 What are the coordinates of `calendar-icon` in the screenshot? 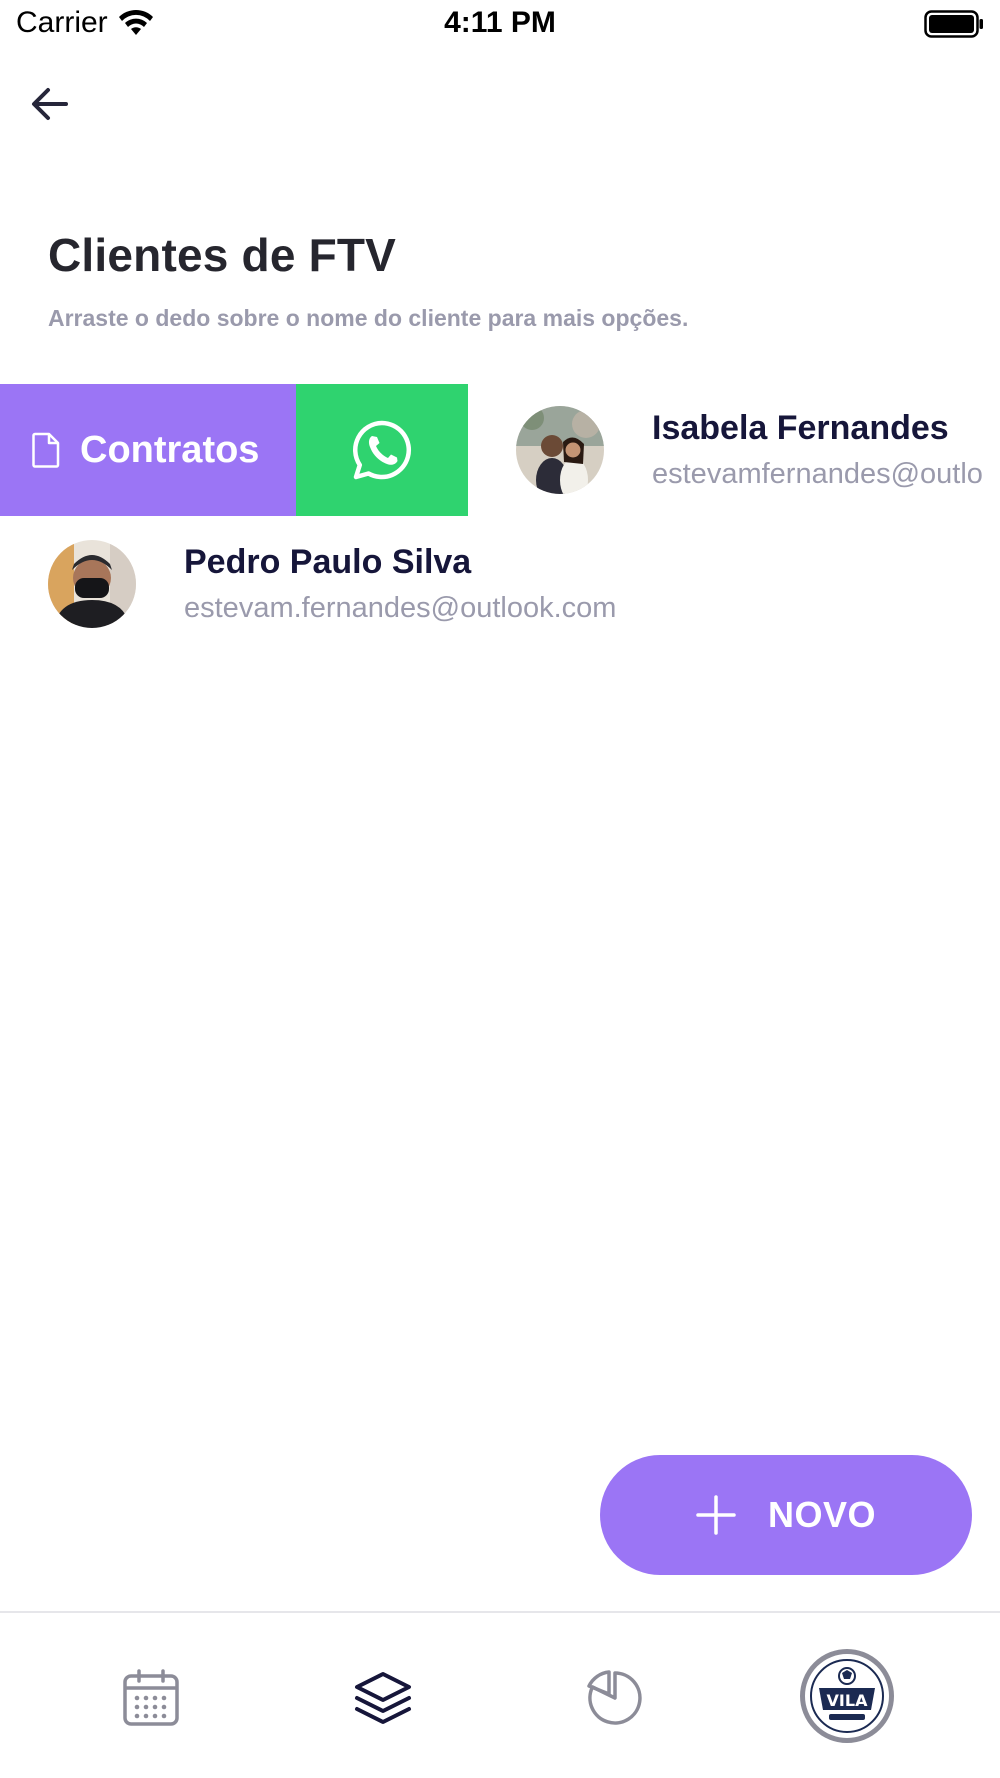 It's located at (151, 1697).